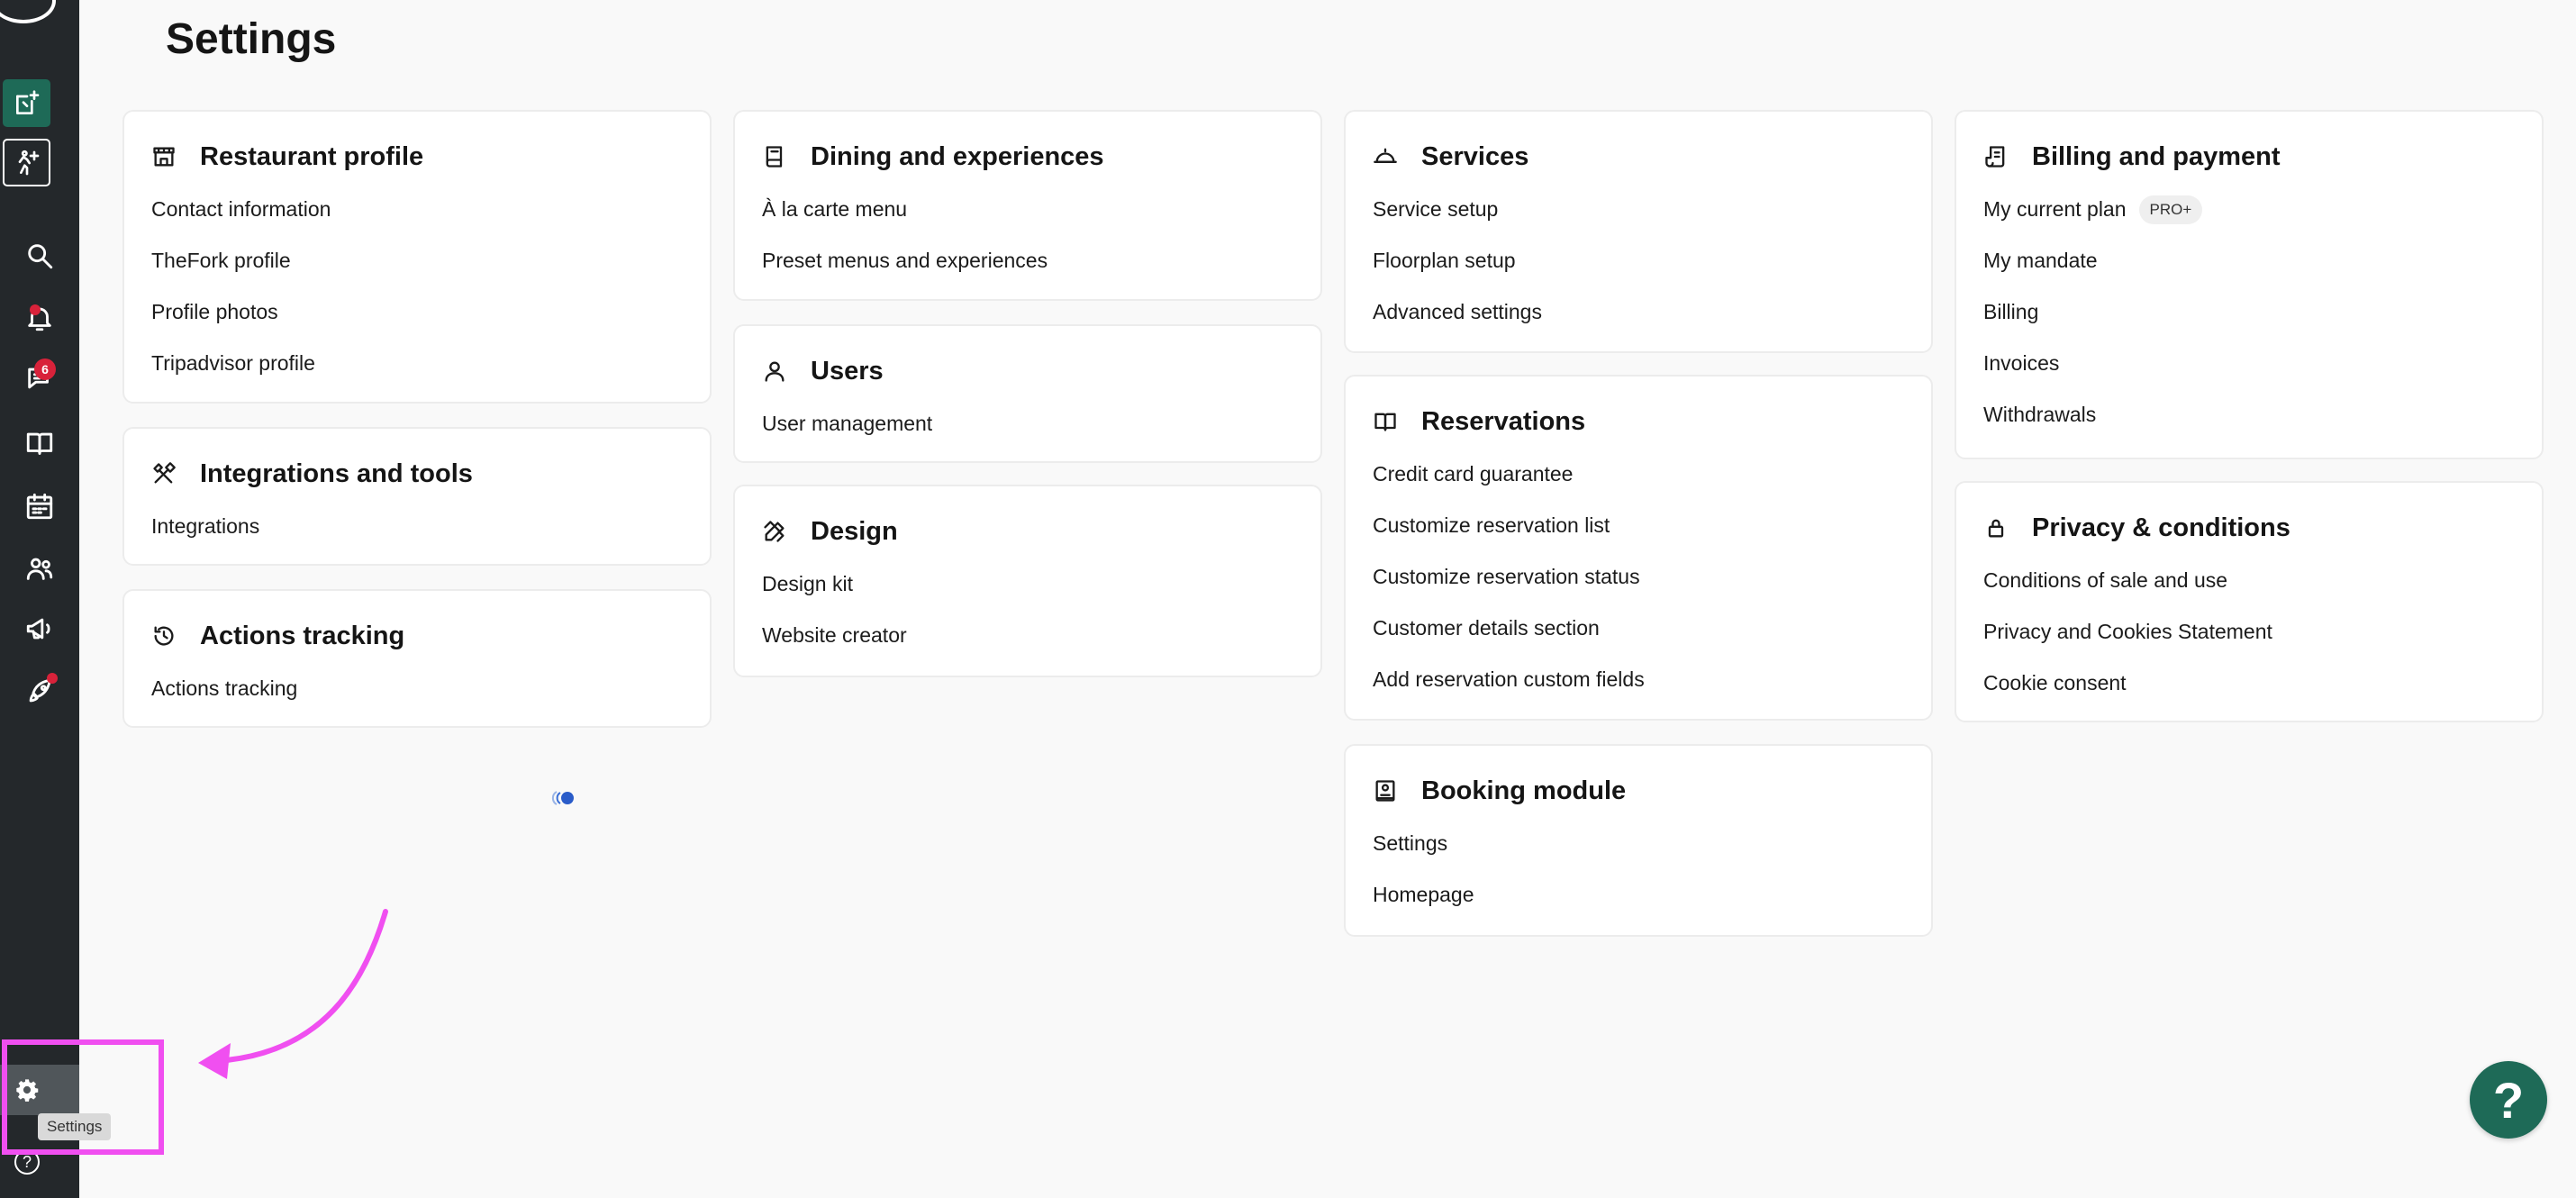 Image resolution: width=2576 pixels, height=1198 pixels. Describe the element at coordinates (1638, 525) in the screenshot. I see `link-customize-reservation-list: Customize reservation list` at that location.